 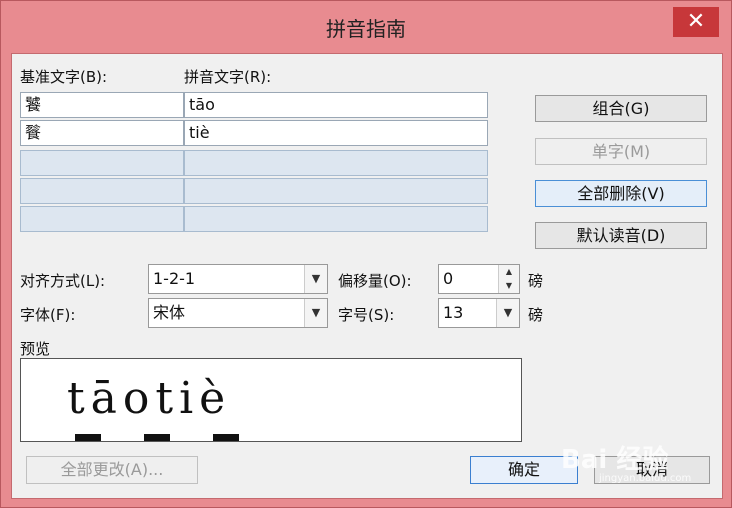 What do you see at coordinates (174, 278) in the screenshot?
I see `align-value: 1-2-1` at bounding box center [174, 278].